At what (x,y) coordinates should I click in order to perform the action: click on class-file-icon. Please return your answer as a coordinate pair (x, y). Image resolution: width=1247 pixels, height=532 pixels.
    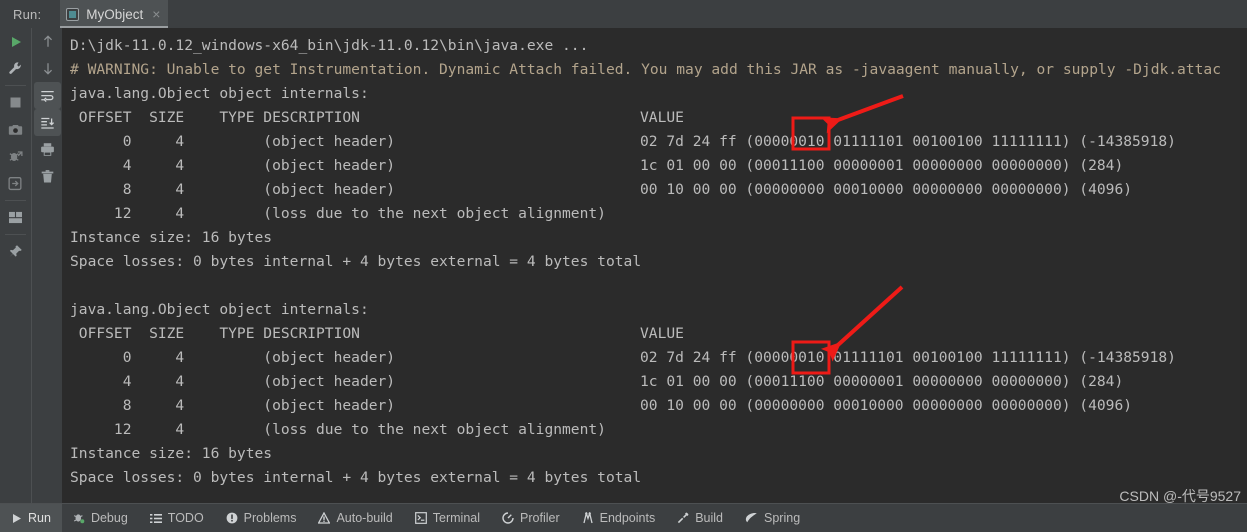
    Looking at the image, I should click on (73, 14).